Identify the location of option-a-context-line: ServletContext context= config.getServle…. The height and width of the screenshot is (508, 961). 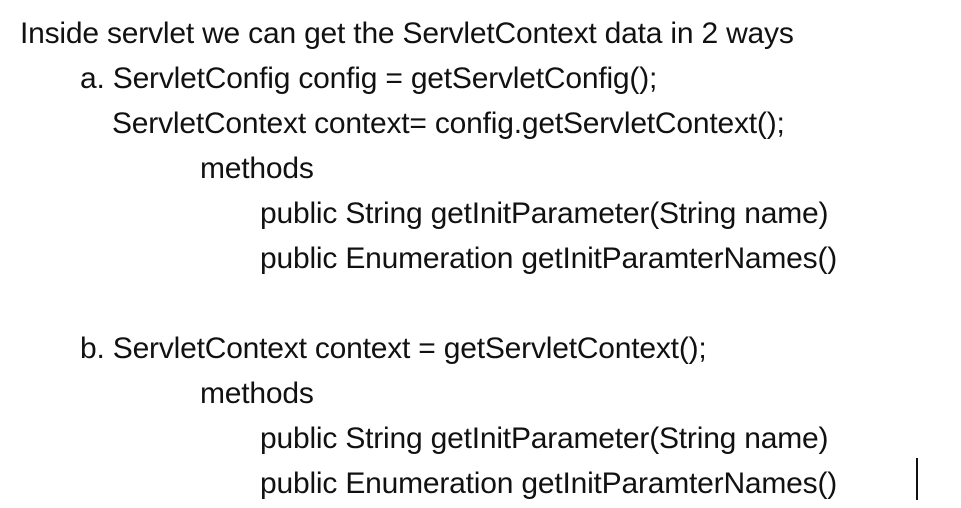
(448, 123).